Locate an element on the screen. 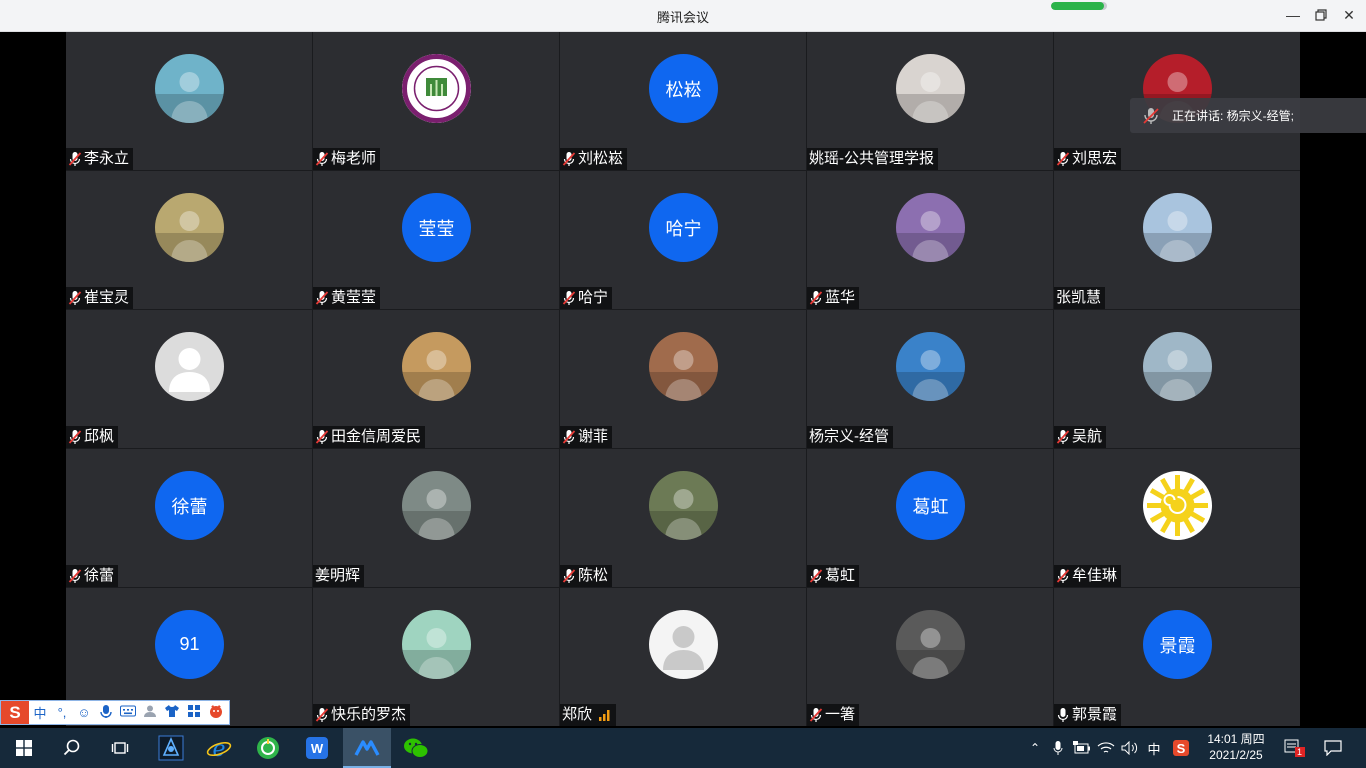 The image size is (1366, 768). participant-tile: 谢菲 is located at coordinates (683, 379).